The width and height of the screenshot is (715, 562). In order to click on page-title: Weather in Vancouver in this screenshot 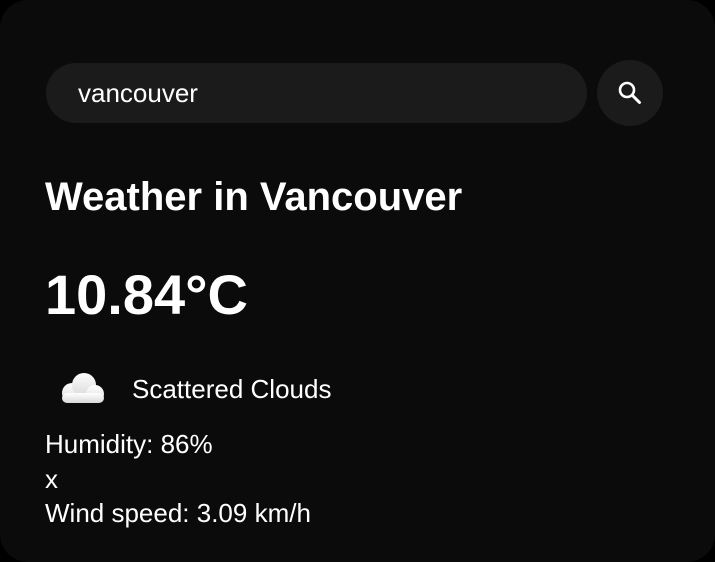, I will do `click(254, 197)`.